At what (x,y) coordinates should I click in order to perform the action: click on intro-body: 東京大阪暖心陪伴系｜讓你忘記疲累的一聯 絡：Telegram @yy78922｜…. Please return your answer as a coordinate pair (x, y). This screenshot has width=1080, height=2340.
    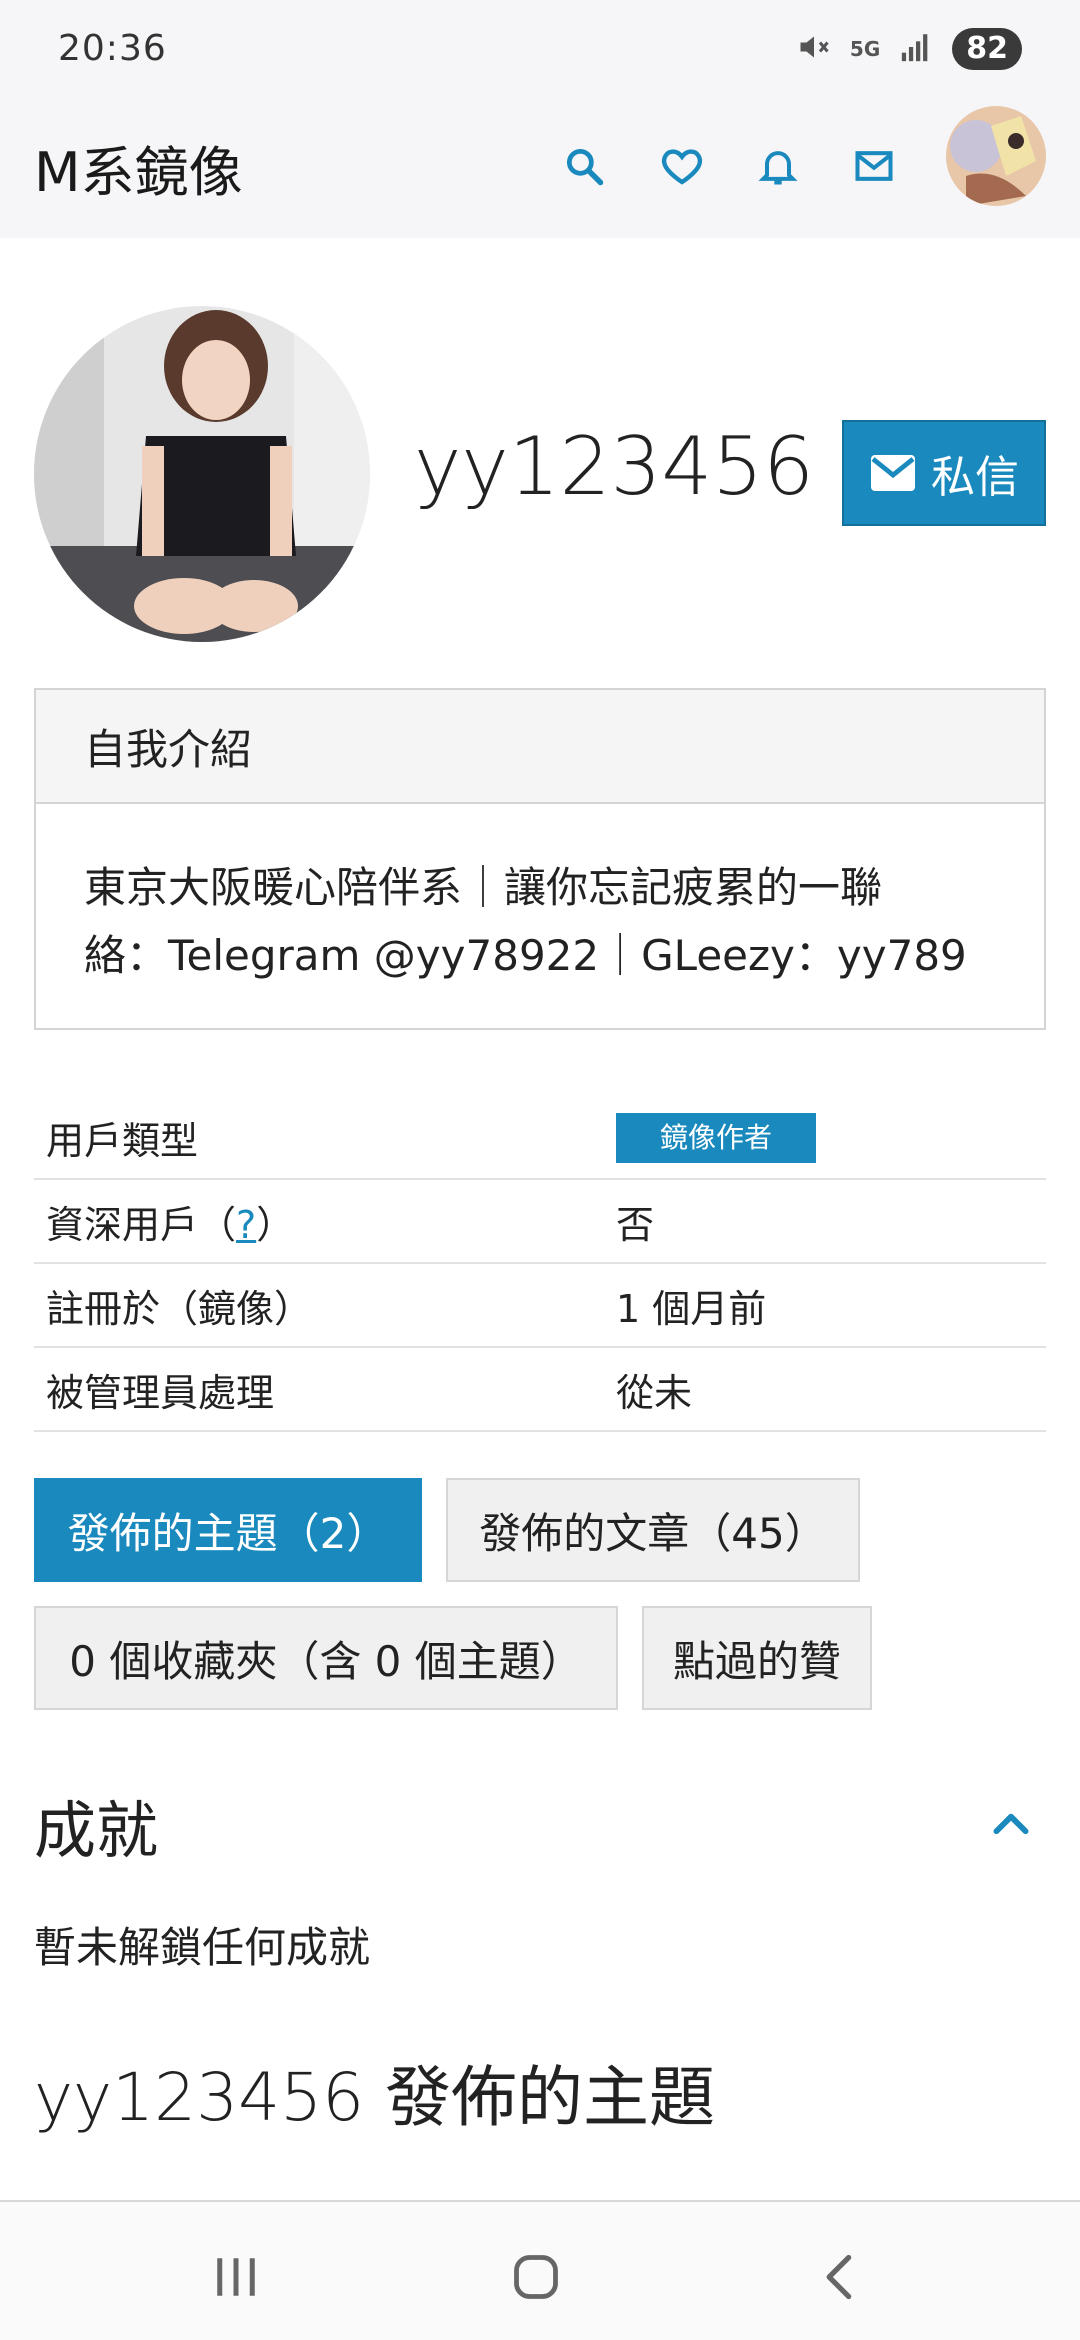
    Looking at the image, I should click on (540, 897).